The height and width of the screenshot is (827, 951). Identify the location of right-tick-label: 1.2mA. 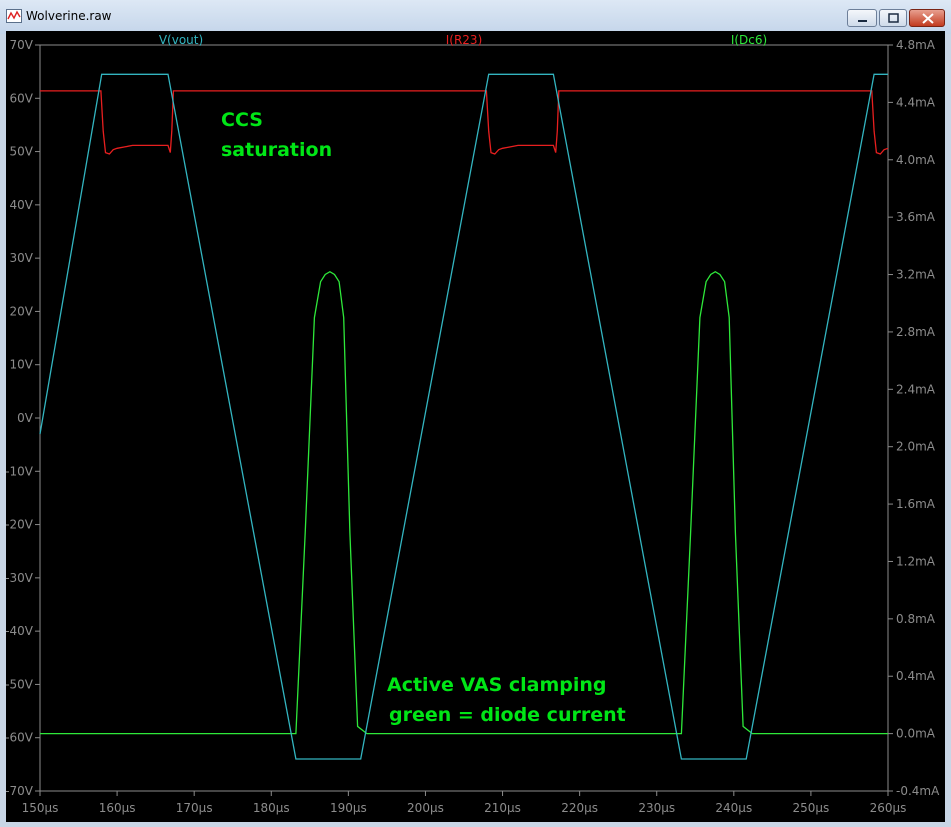
(916, 561).